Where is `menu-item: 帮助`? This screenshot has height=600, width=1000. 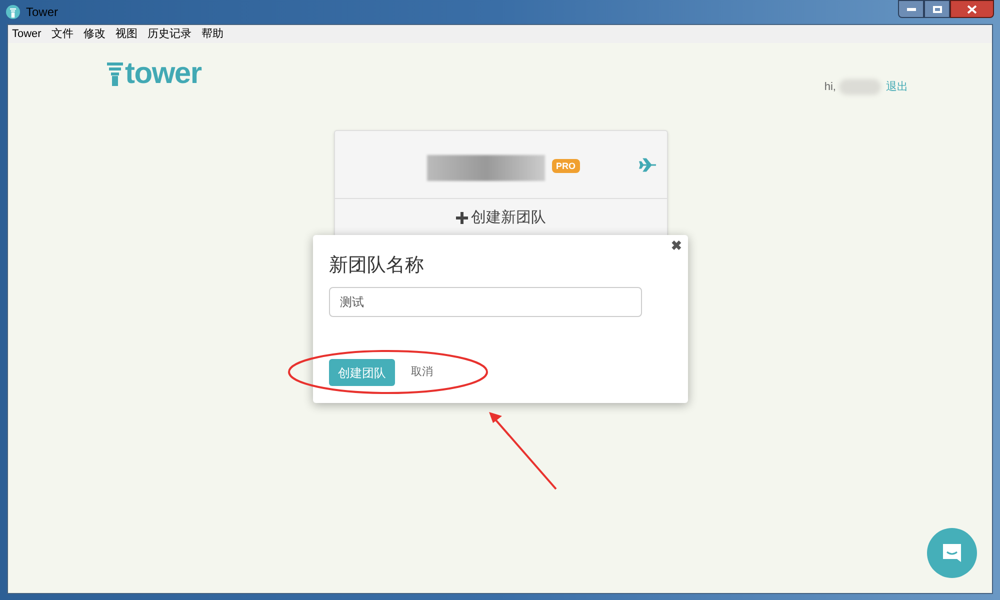
menu-item: 帮助 is located at coordinates (212, 34).